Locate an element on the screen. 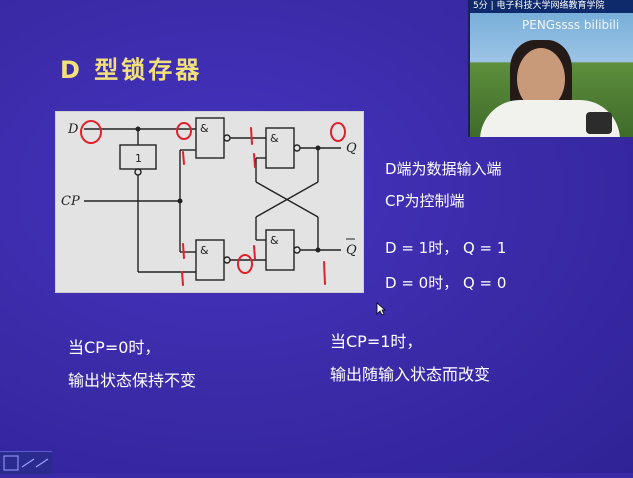  microphone-icon is located at coordinates (599, 123).